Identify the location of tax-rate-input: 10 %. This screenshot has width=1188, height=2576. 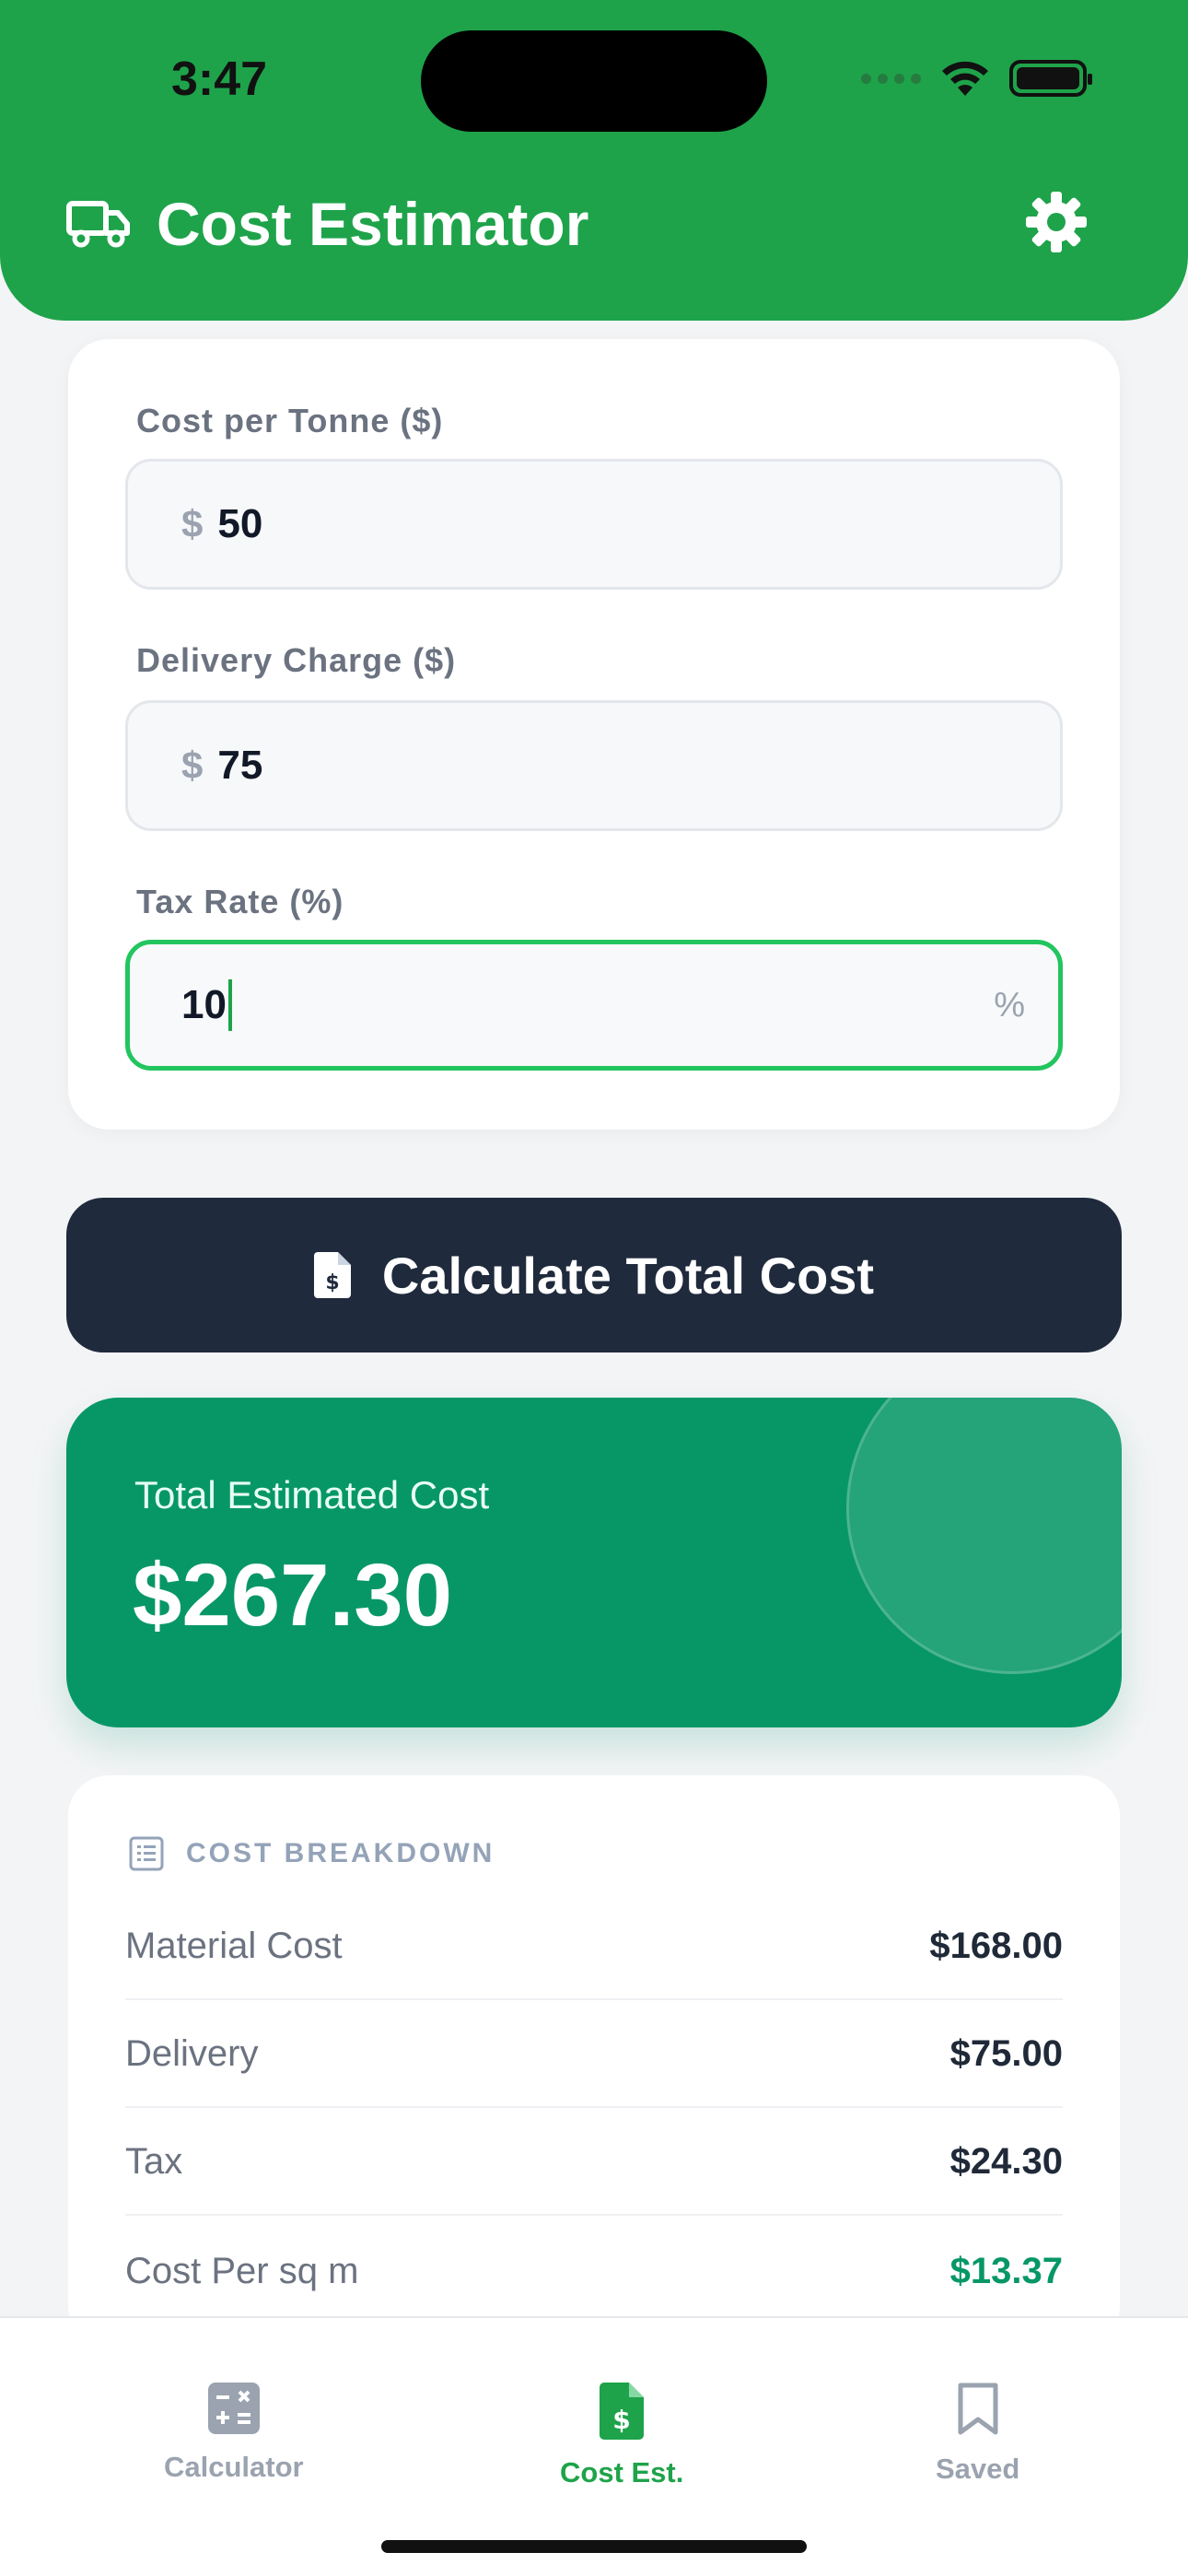
(594, 1005).